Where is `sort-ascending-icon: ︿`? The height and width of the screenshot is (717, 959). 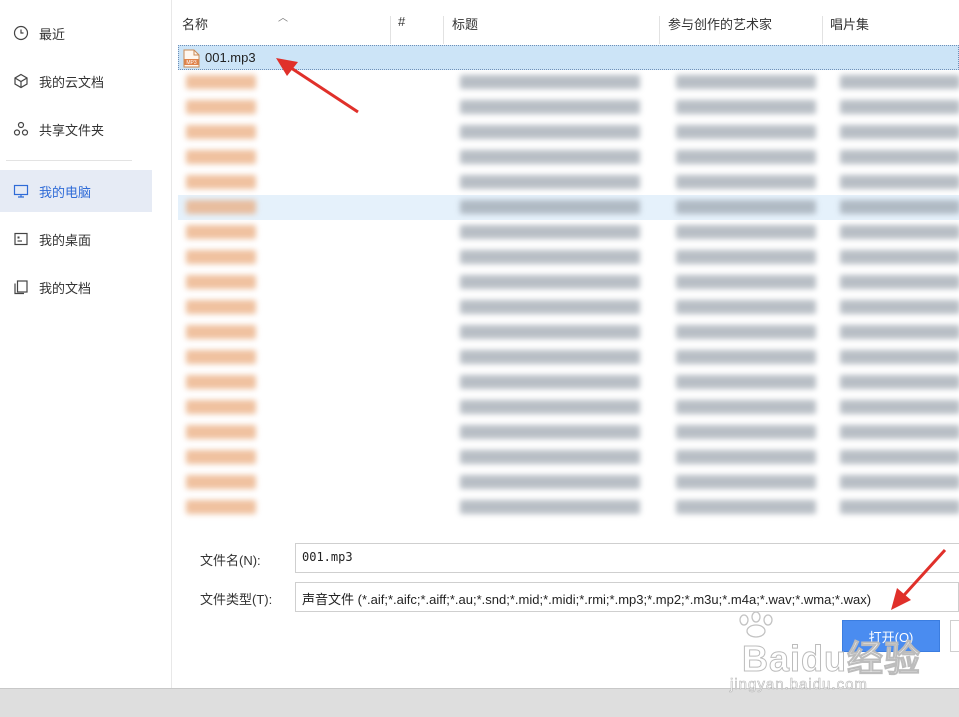
sort-ascending-icon: ︿ is located at coordinates (283, 18).